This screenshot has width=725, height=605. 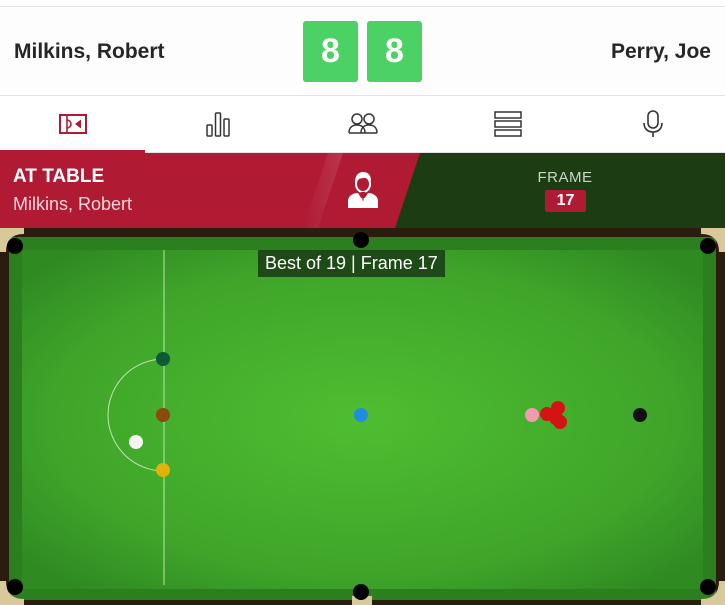 I want to click on pocket-bottom-middle, so click(x=361, y=592).